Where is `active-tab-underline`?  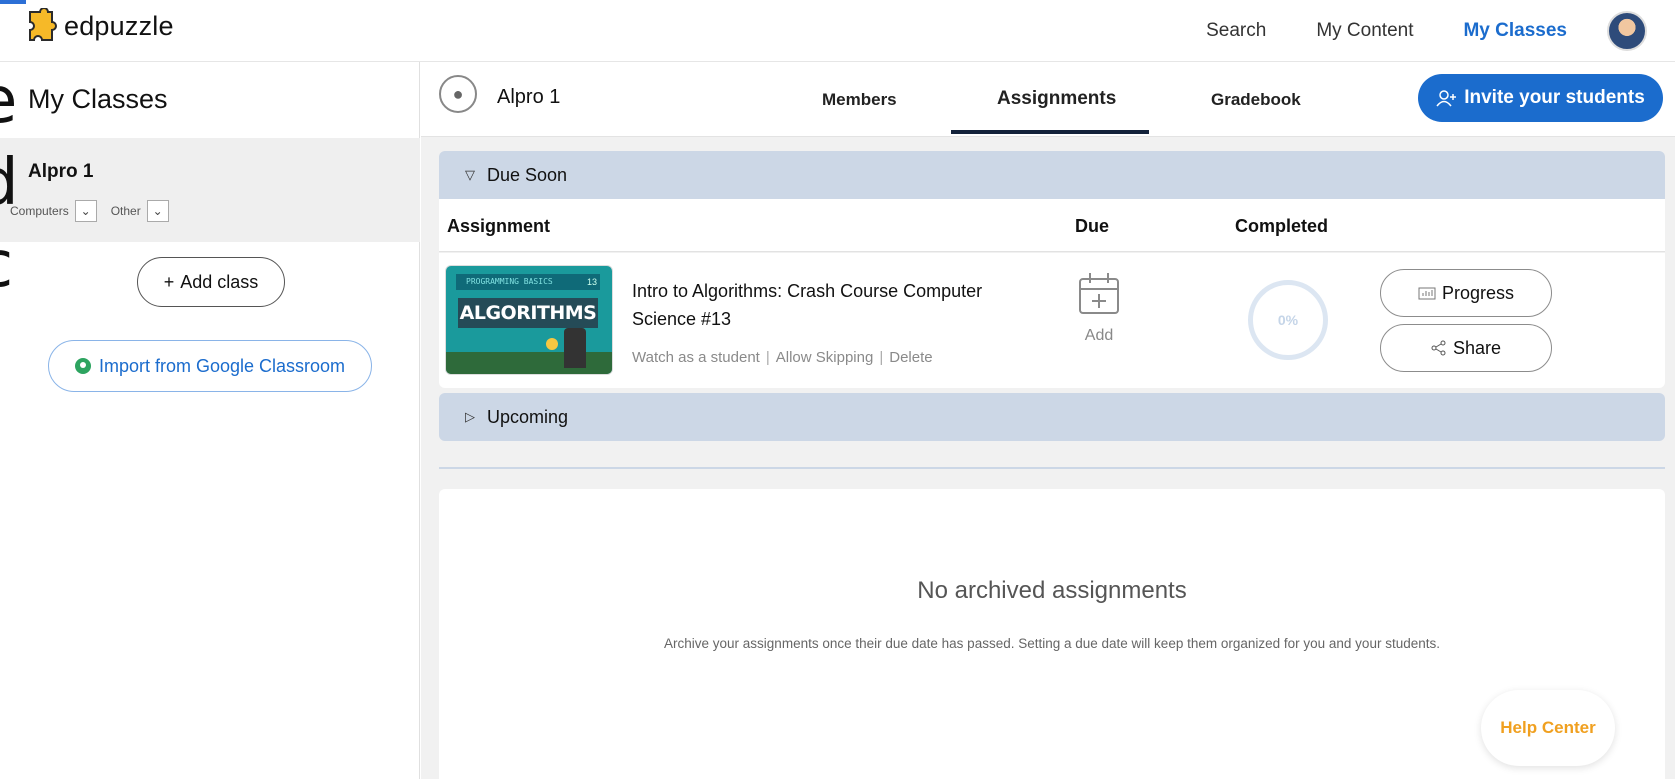
active-tab-underline is located at coordinates (1050, 132).